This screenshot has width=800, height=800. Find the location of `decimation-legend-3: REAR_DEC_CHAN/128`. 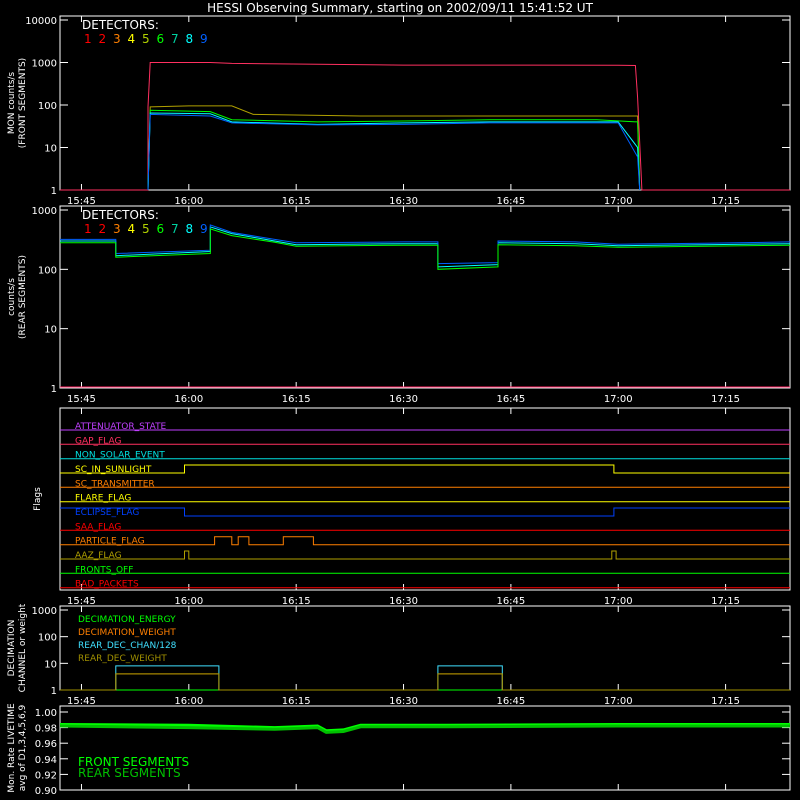

decimation-legend-3: REAR_DEC_CHAN/128 is located at coordinates (127, 646).